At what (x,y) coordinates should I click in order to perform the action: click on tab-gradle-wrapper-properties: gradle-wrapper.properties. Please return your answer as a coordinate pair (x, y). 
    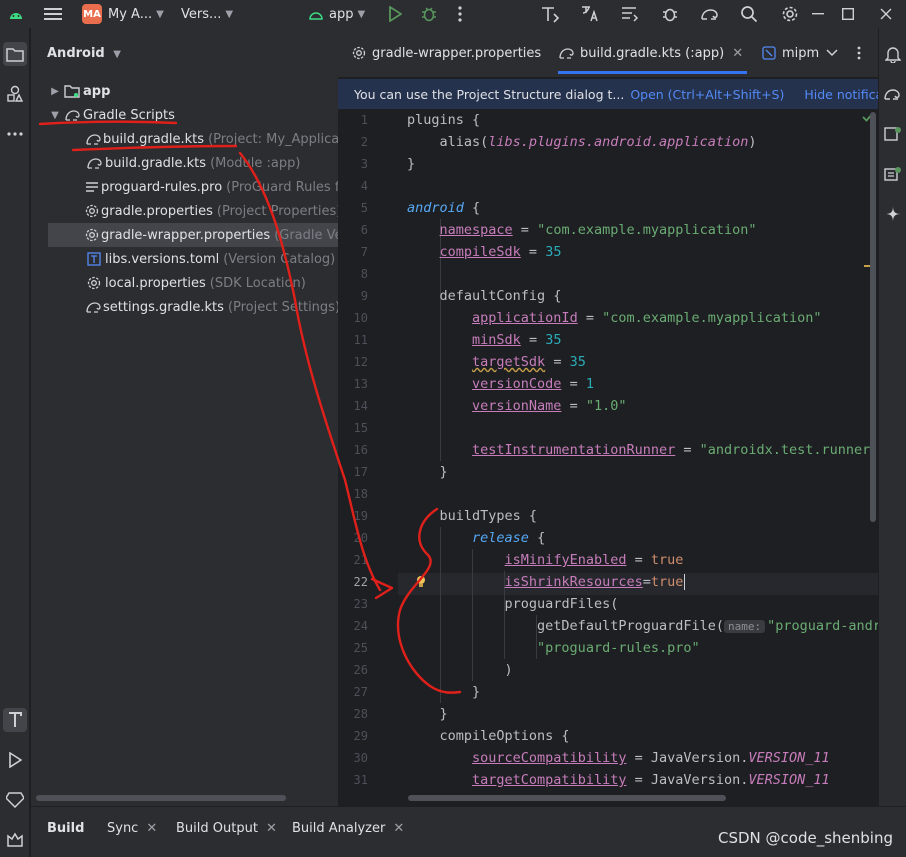
    Looking at the image, I should click on (446, 53).